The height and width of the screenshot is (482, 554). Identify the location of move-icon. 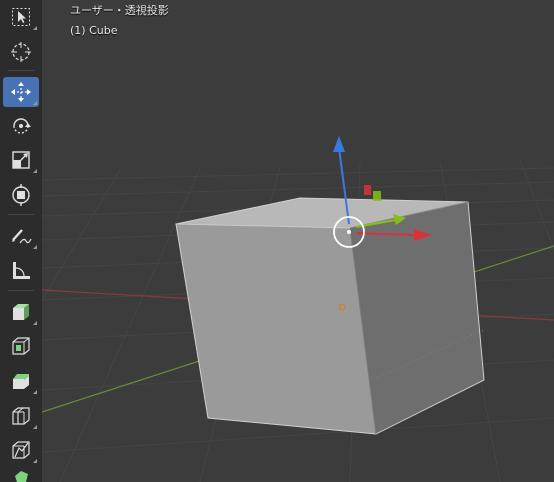
(21, 92).